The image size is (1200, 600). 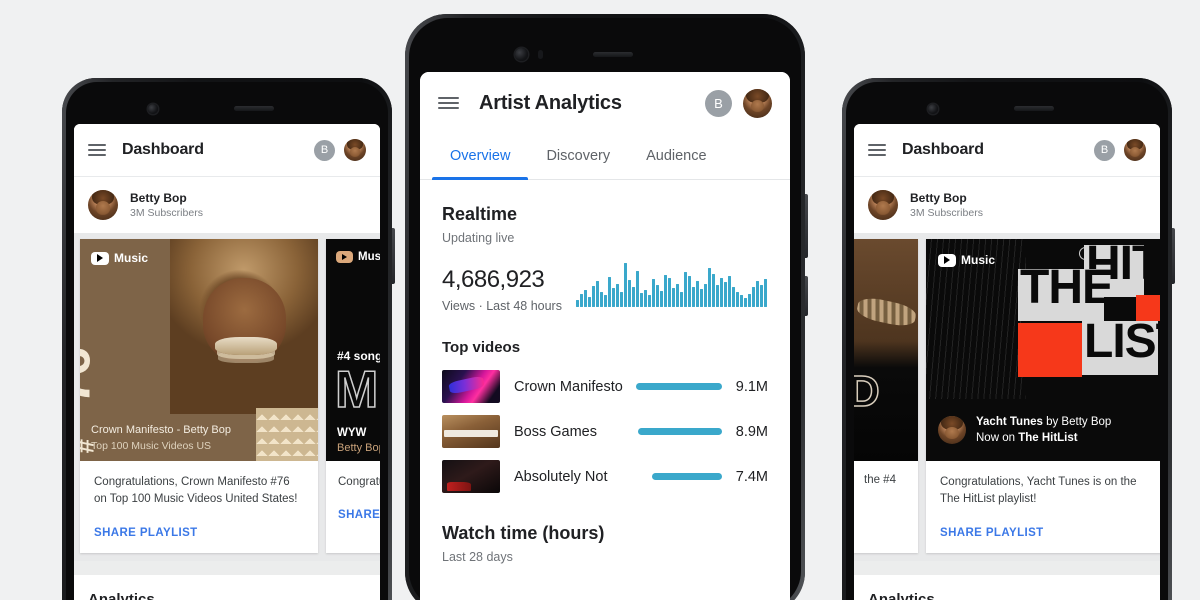 What do you see at coordinates (369, 257) in the screenshot?
I see `brand-label: Music` at bounding box center [369, 257].